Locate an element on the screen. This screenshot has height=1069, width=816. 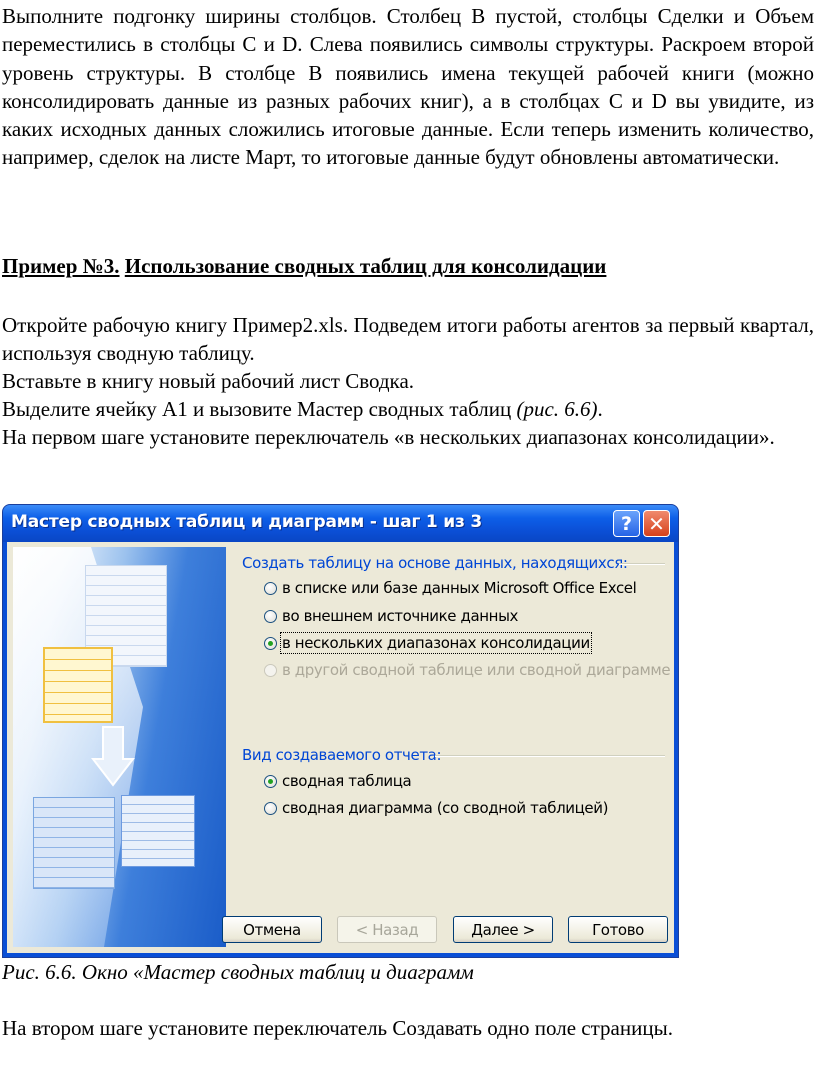
radio-label: во внешнем источнике данных is located at coordinates (400, 616).